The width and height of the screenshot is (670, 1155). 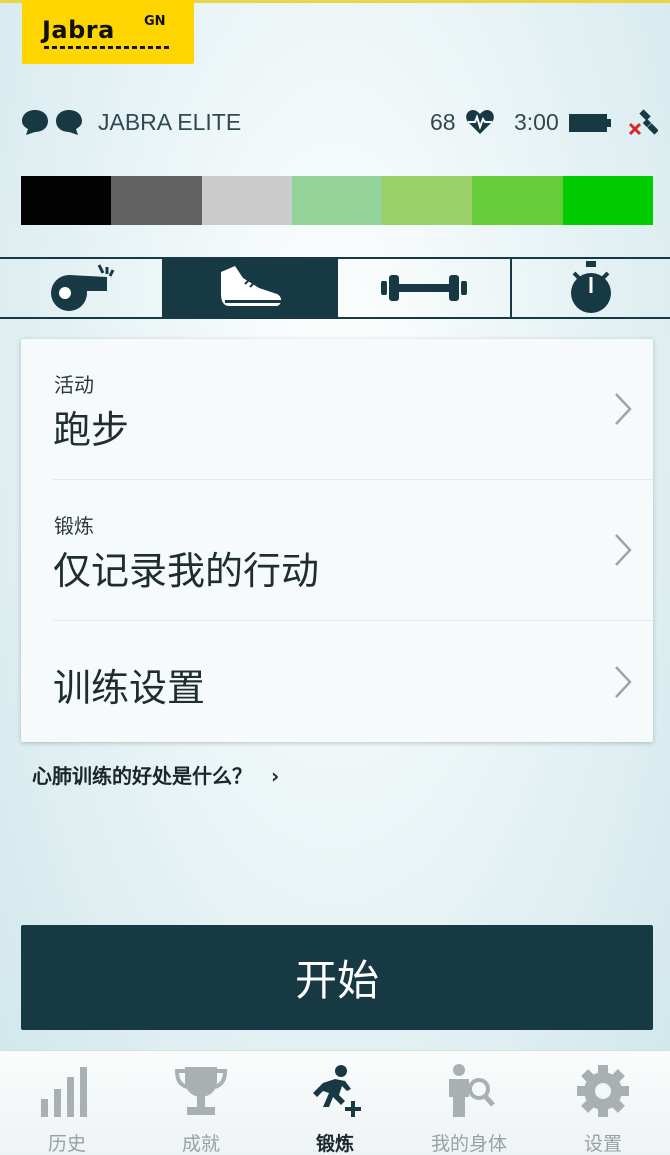 What do you see at coordinates (335, 123) in the screenshot?
I see `device-status-bar: JABRA ELITE 68 3:00` at bounding box center [335, 123].